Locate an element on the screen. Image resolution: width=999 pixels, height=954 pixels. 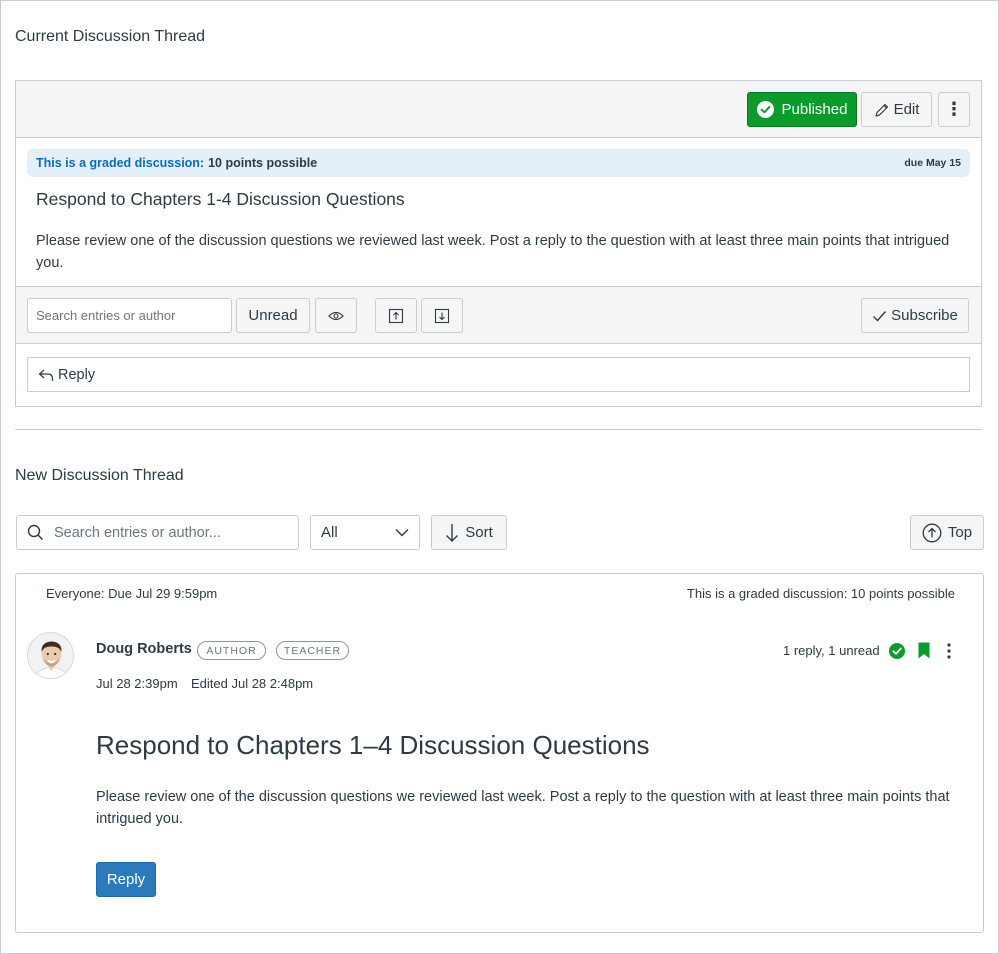
section-divider is located at coordinates (498, 429).